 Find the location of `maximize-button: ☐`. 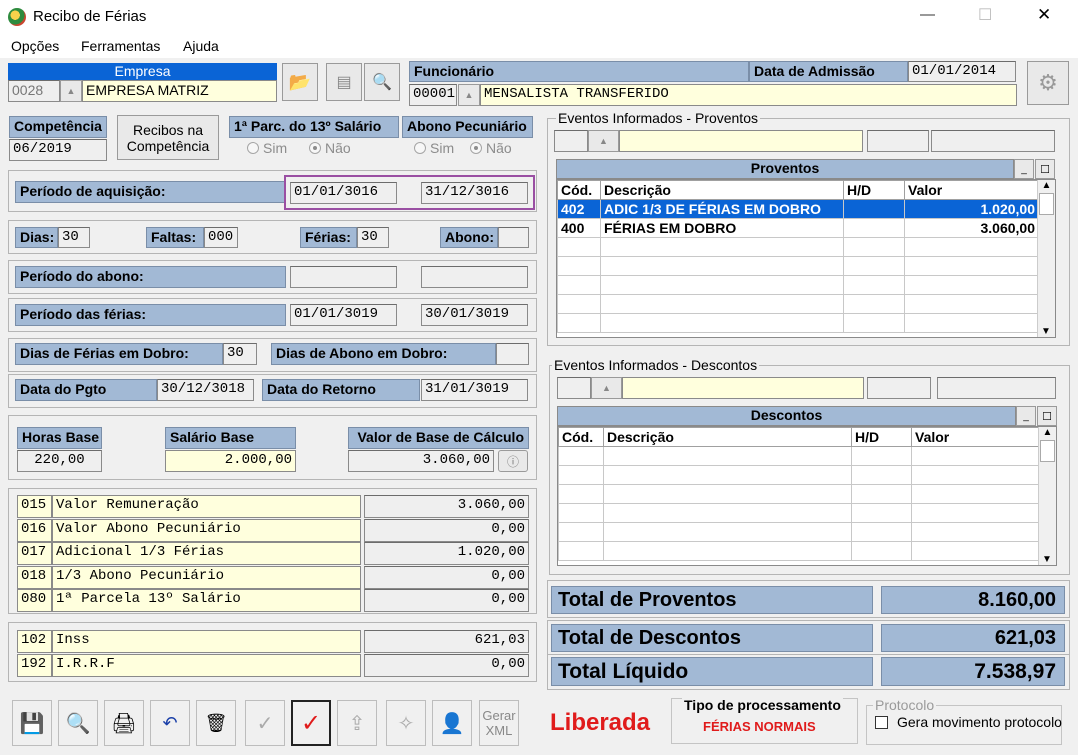

maximize-button: ☐ is located at coordinates (985, 15).